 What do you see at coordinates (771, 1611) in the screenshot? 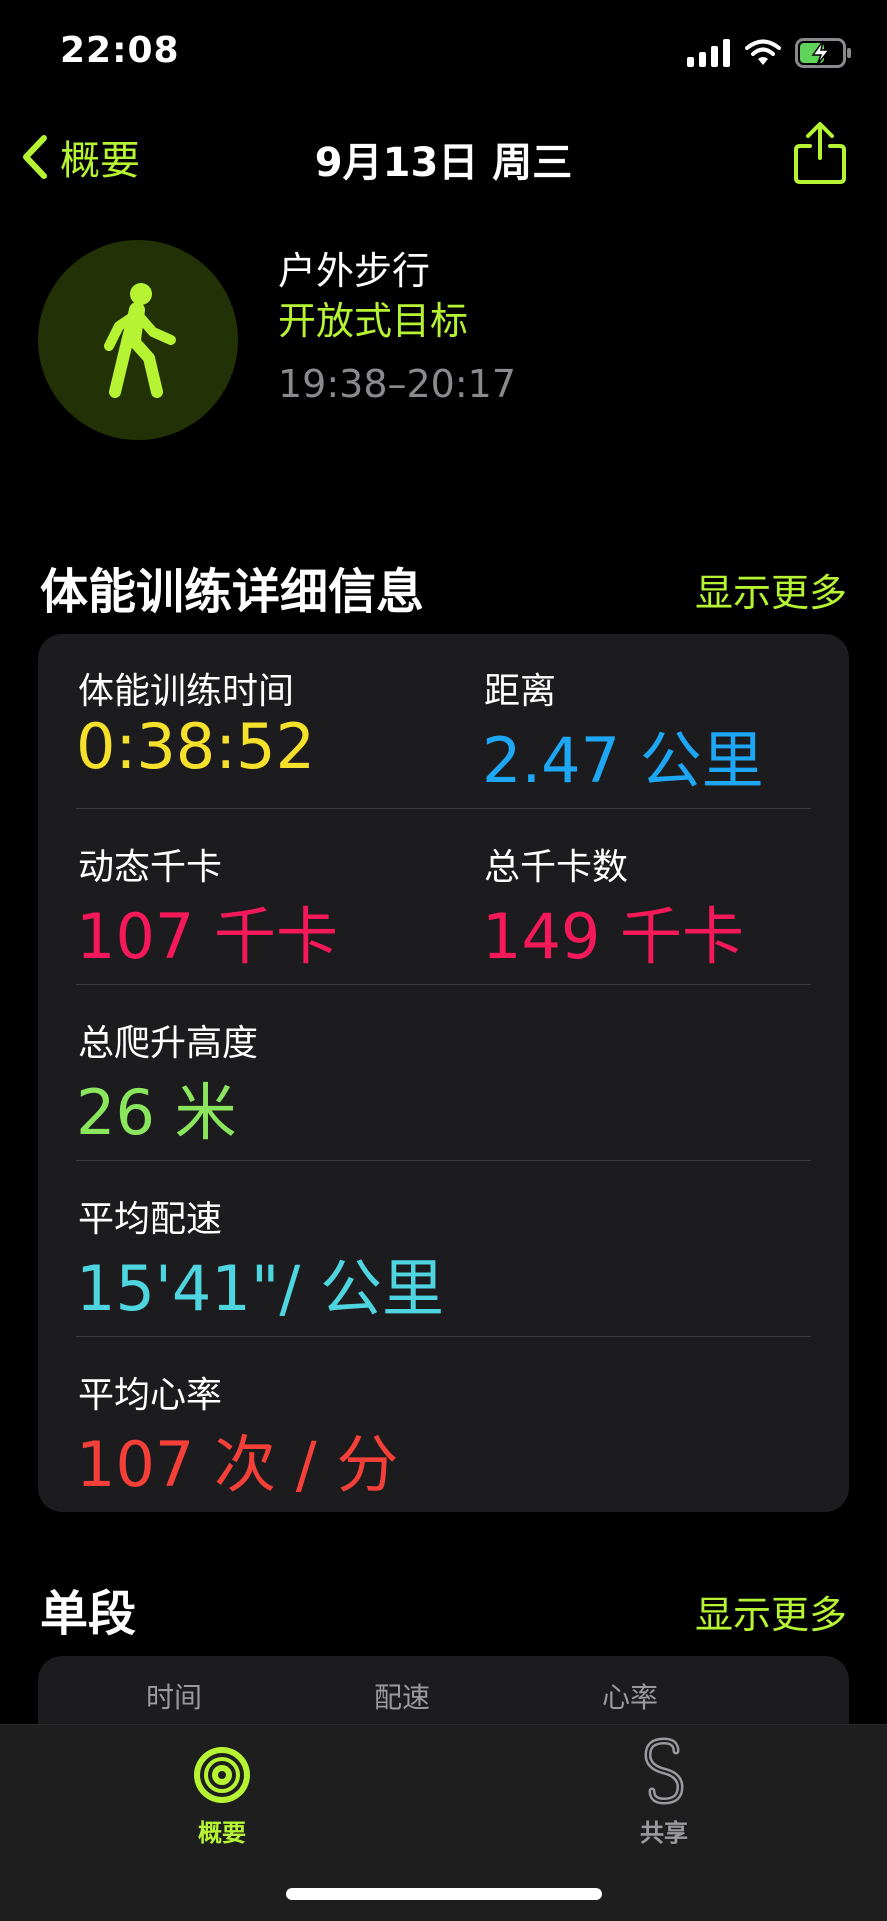
I see `splits-show-more-link: 显示更多` at bounding box center [771, 1611].